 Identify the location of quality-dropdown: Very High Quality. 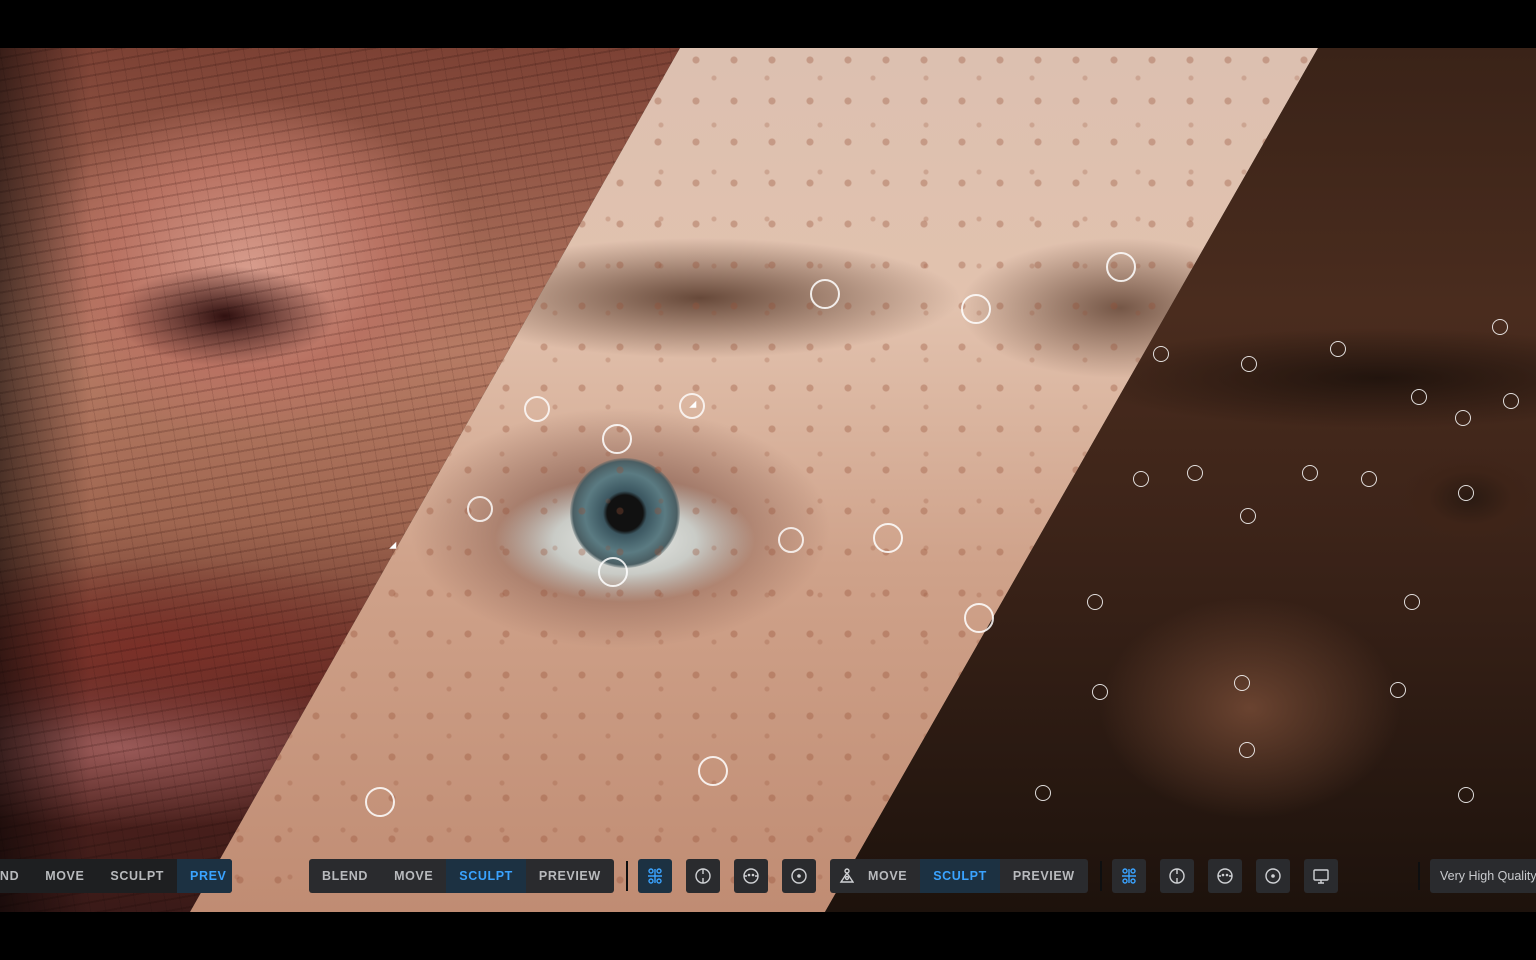
(1483, 876).